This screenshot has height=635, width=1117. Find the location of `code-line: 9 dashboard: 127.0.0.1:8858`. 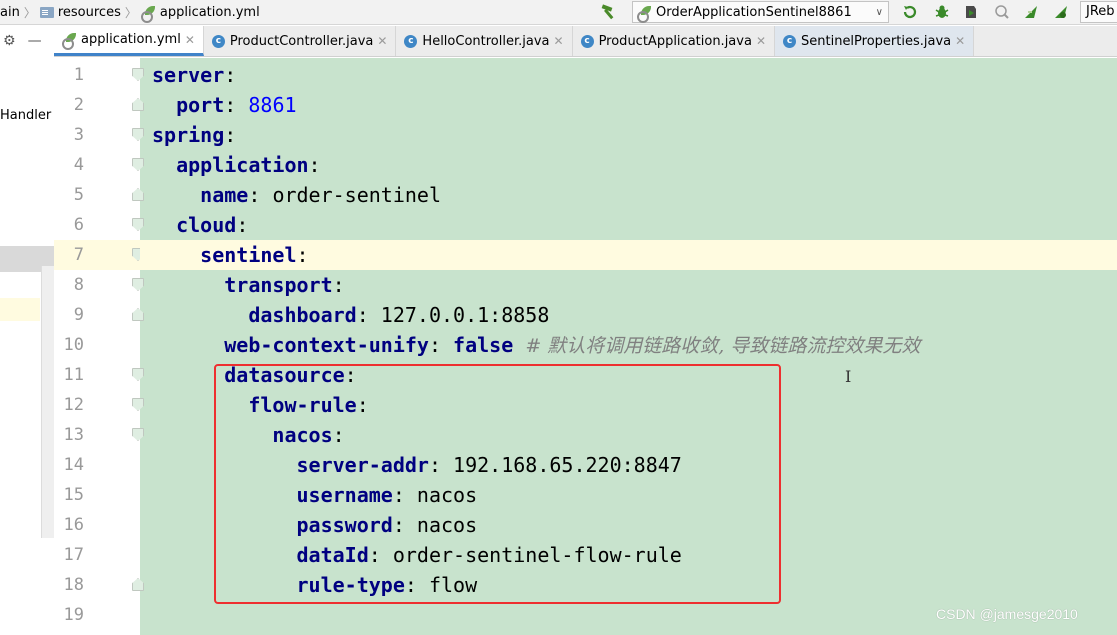

code-line: 9 dashboard: 127.0.0.1:8858 is located at coordinates (585, 315).